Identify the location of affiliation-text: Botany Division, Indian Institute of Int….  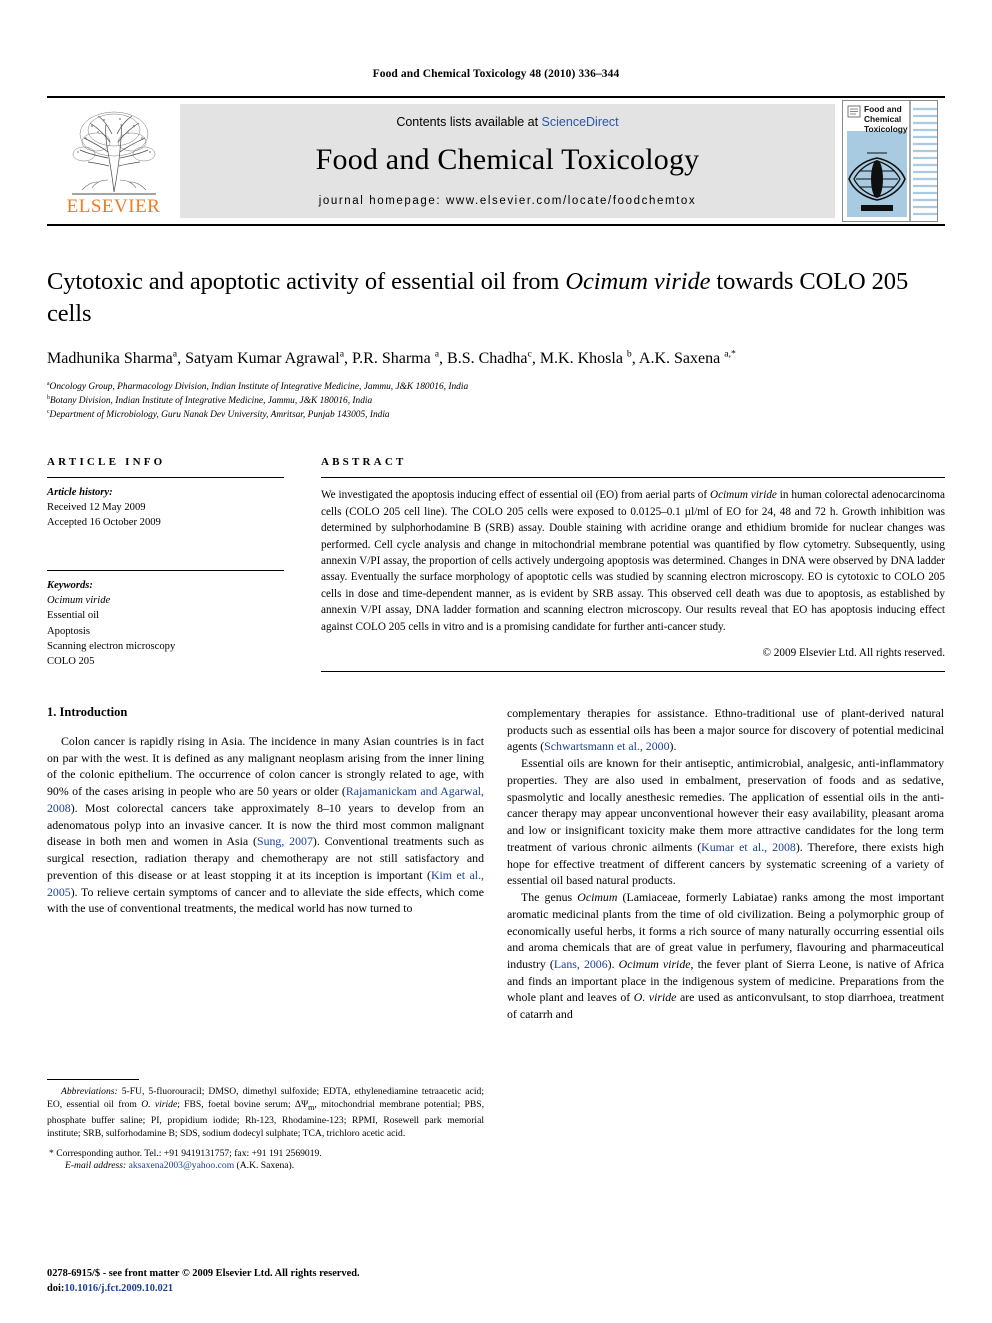
(211, 401).